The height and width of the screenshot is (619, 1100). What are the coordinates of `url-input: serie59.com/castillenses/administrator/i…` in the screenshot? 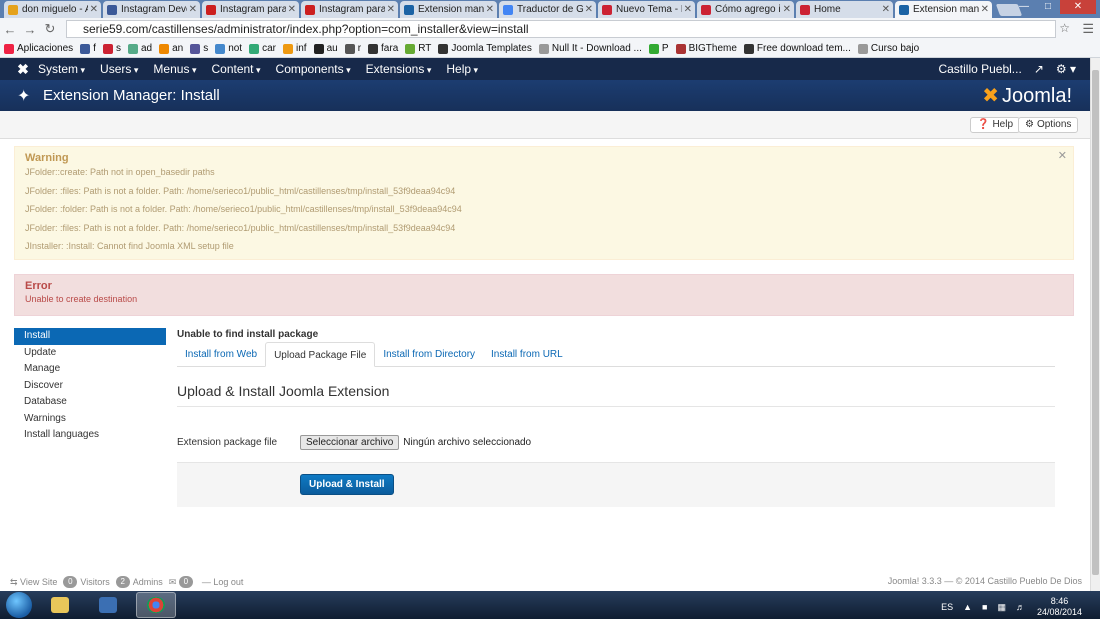 It's located at (561, 29).